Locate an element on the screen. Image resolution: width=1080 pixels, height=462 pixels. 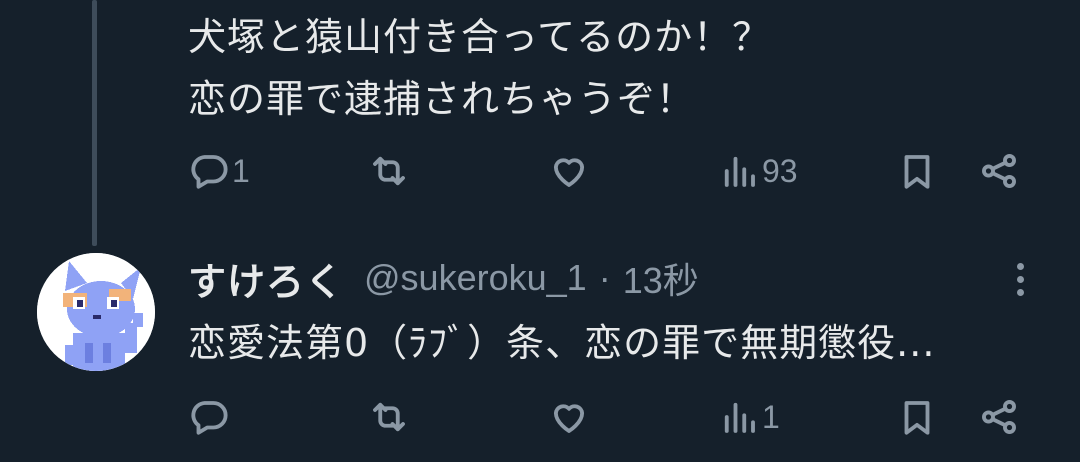
tweet-header: すけろく @sukeroku_1 · 13秒 is located at coordinates (443, 278).